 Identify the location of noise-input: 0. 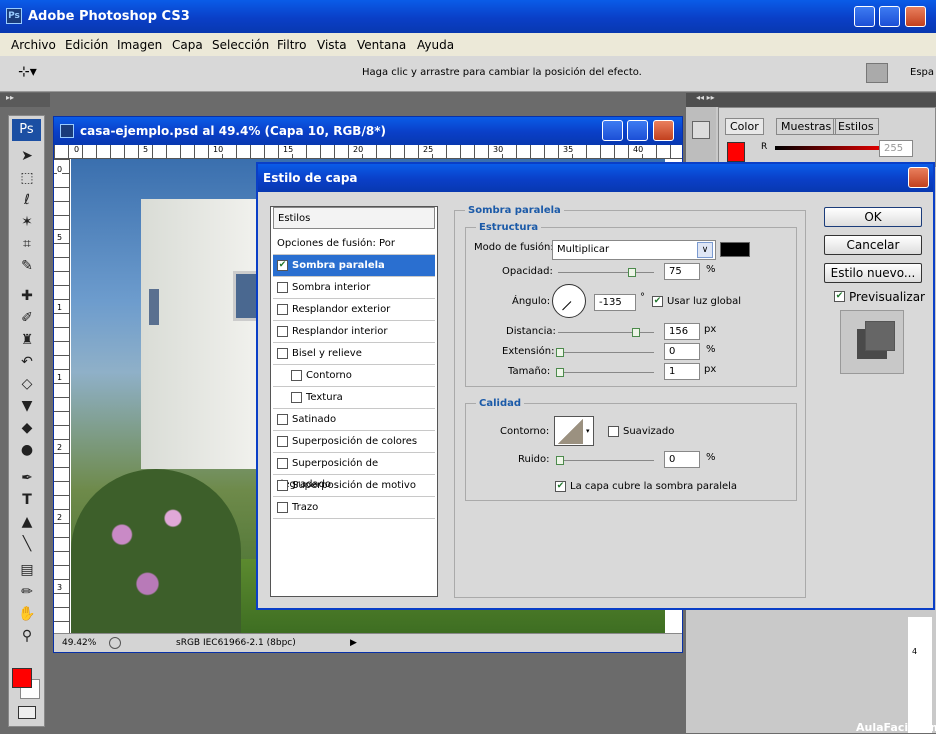
(682, 459).